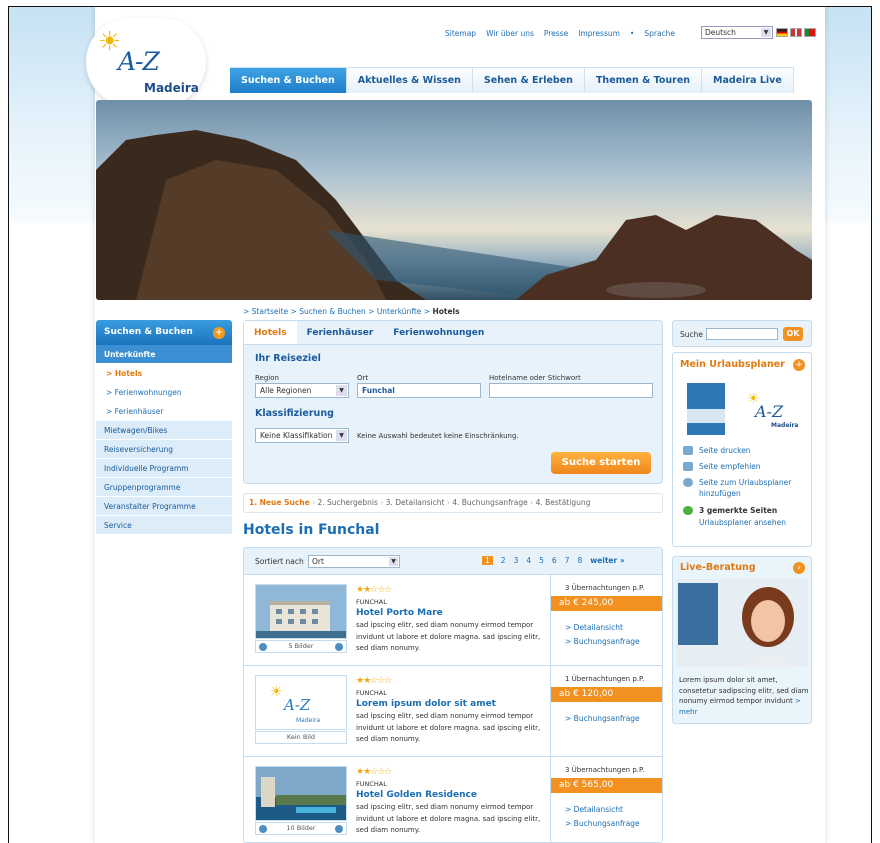 The image size is (880, 843). I want to click on uk-flag-icon, so click(796, 32).